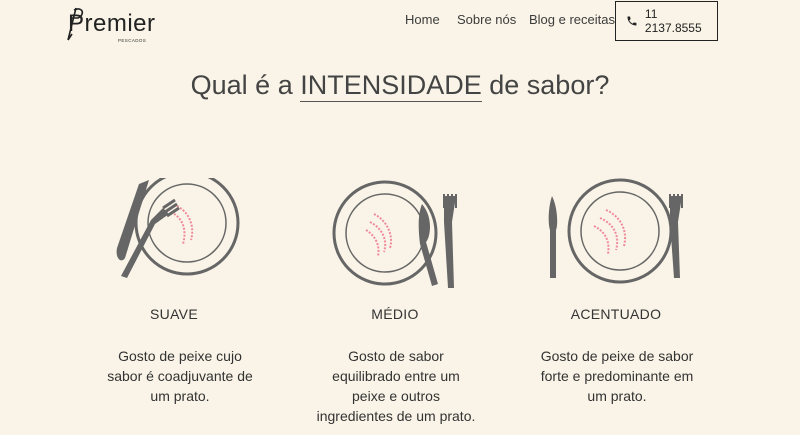 Image resolution: width=800 pixels, height=435 pixels. Describe the element at coordinates (616, 314) in the screenshot. I see `level-title-acentuado: ACENTUADO` at that location.